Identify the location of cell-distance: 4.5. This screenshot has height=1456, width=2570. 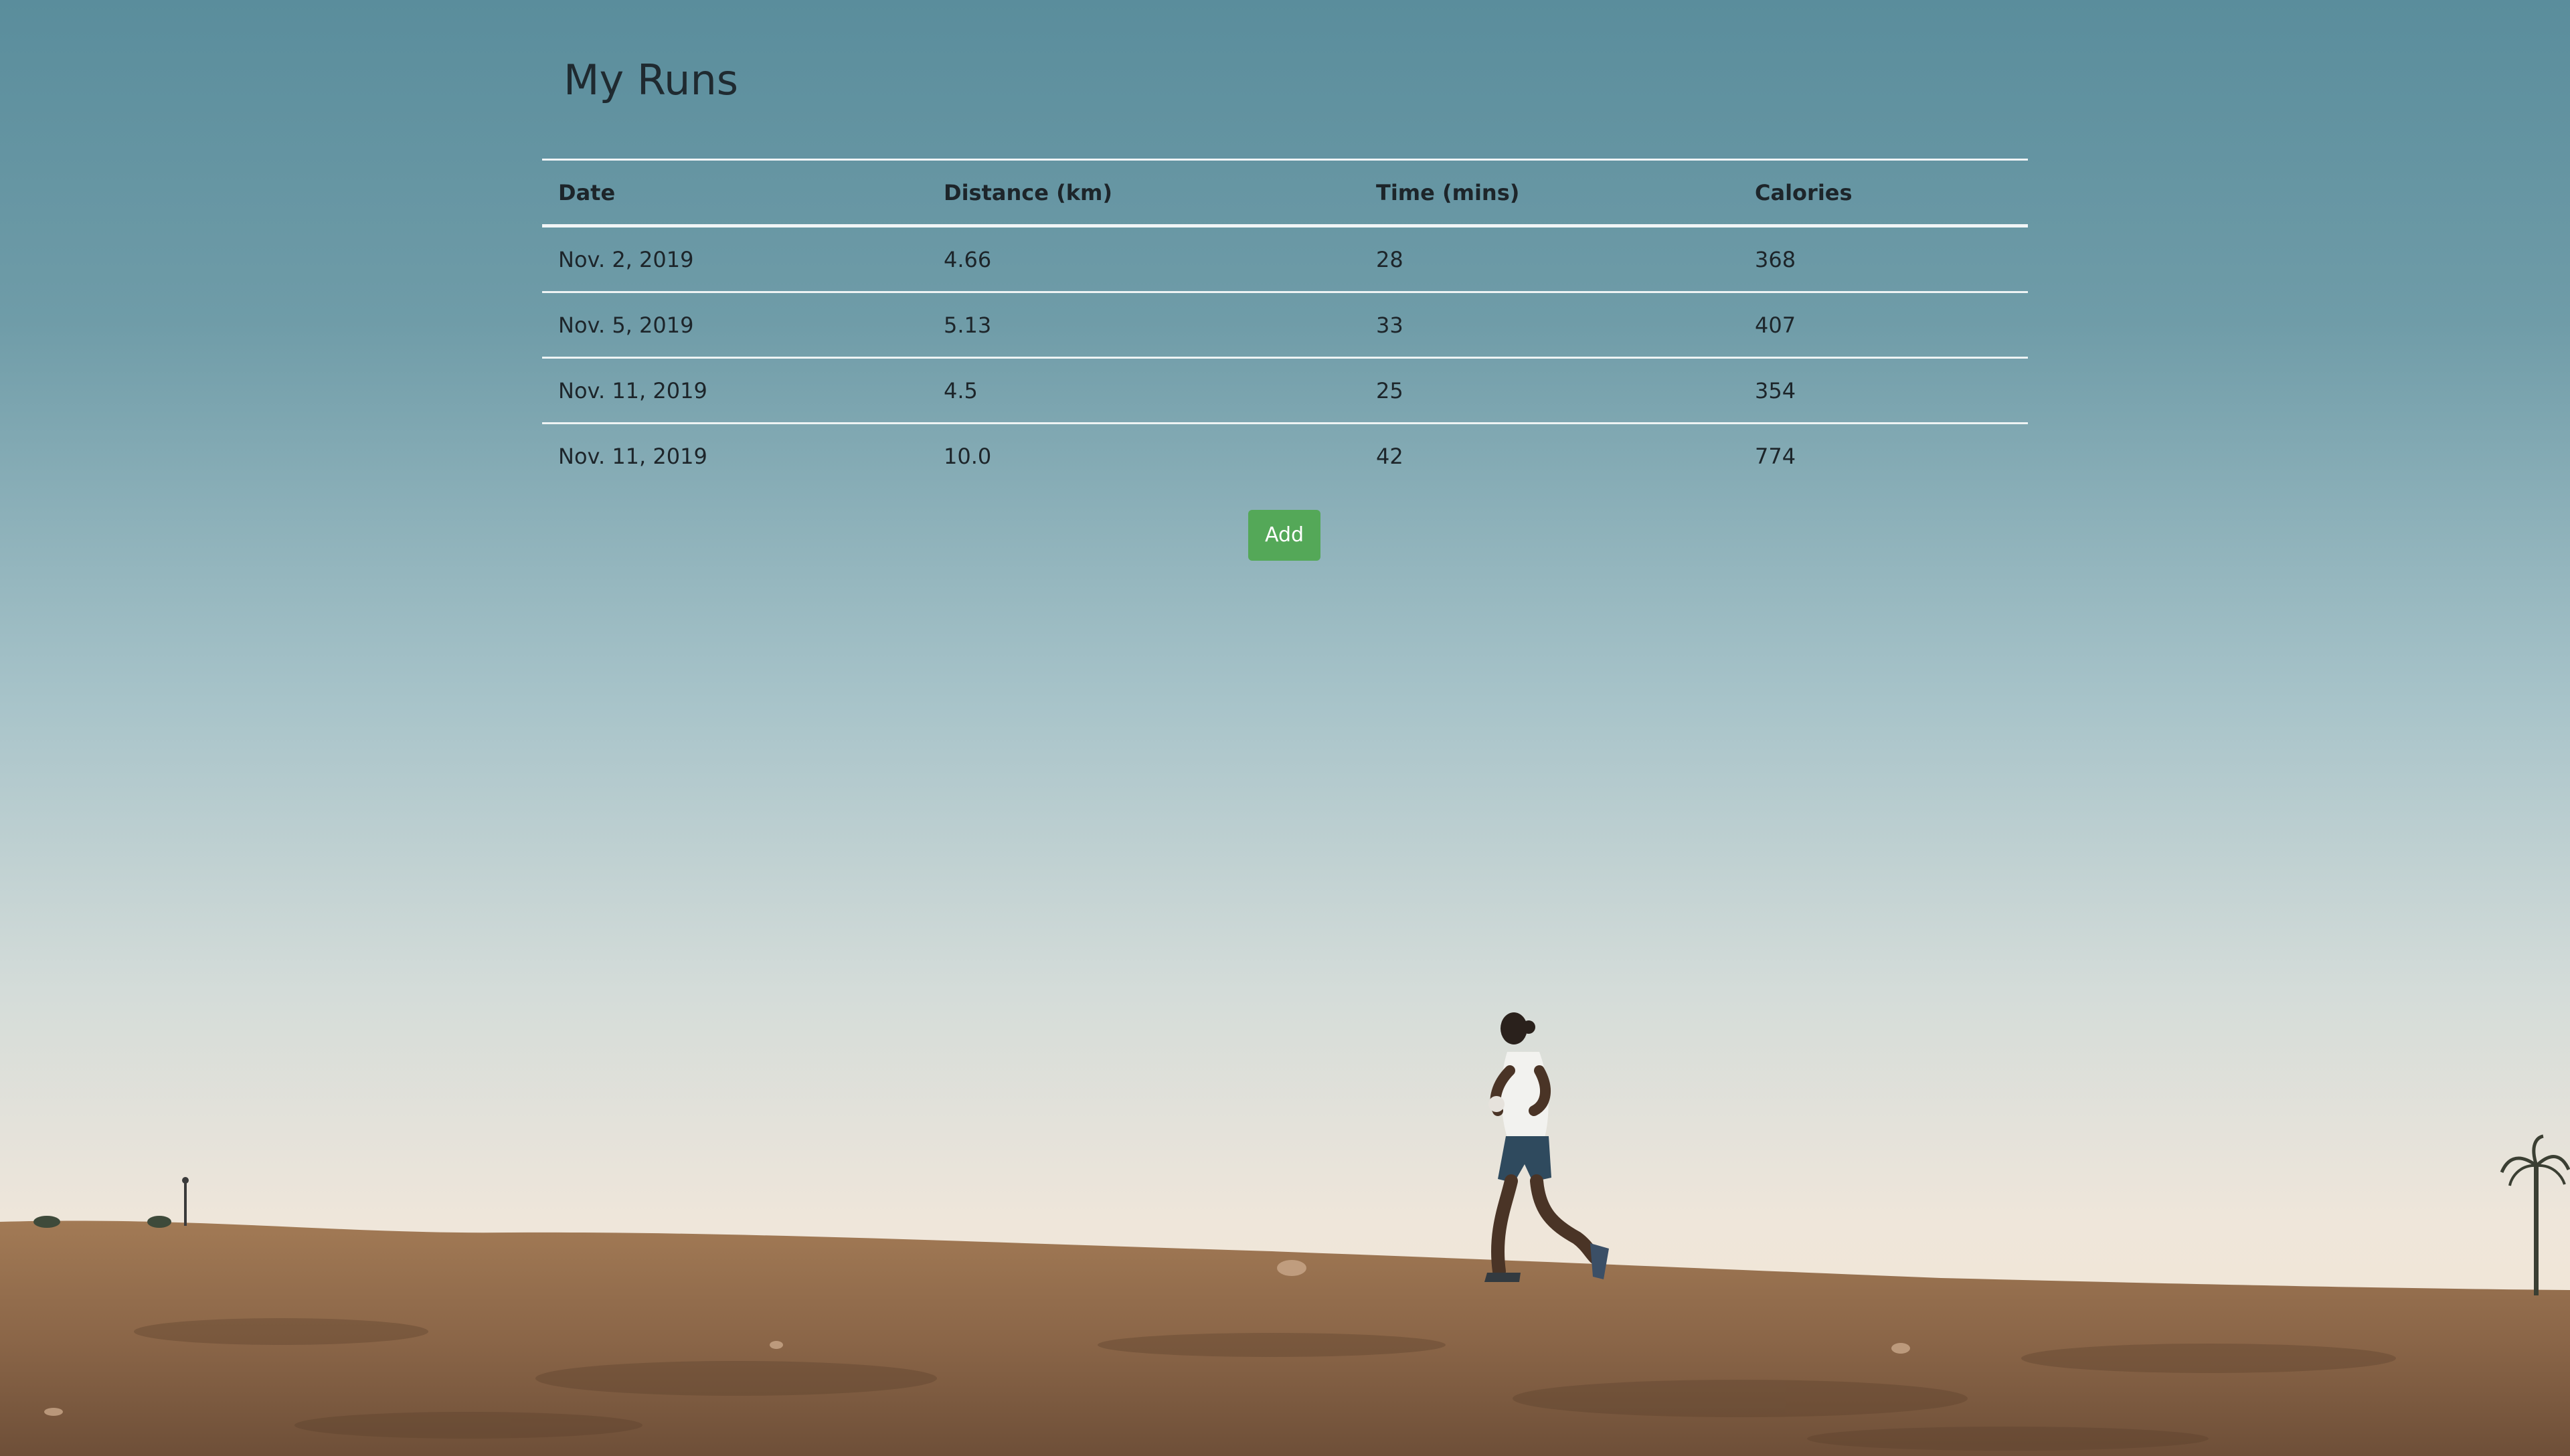
(1144, 390).